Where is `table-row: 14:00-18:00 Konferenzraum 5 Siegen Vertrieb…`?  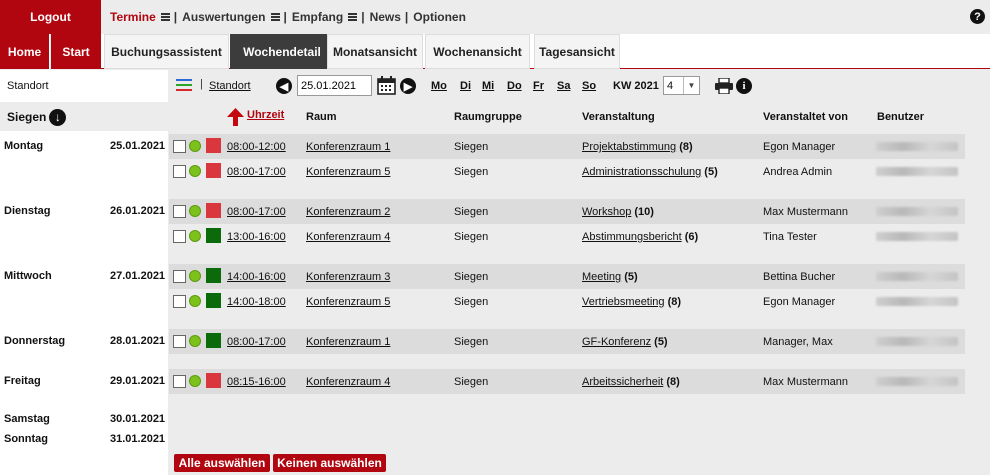
table-row: 14:00-18:00 Konferenzraum 5 Siegen Vertrieb… is located at coordinates (567, 301).